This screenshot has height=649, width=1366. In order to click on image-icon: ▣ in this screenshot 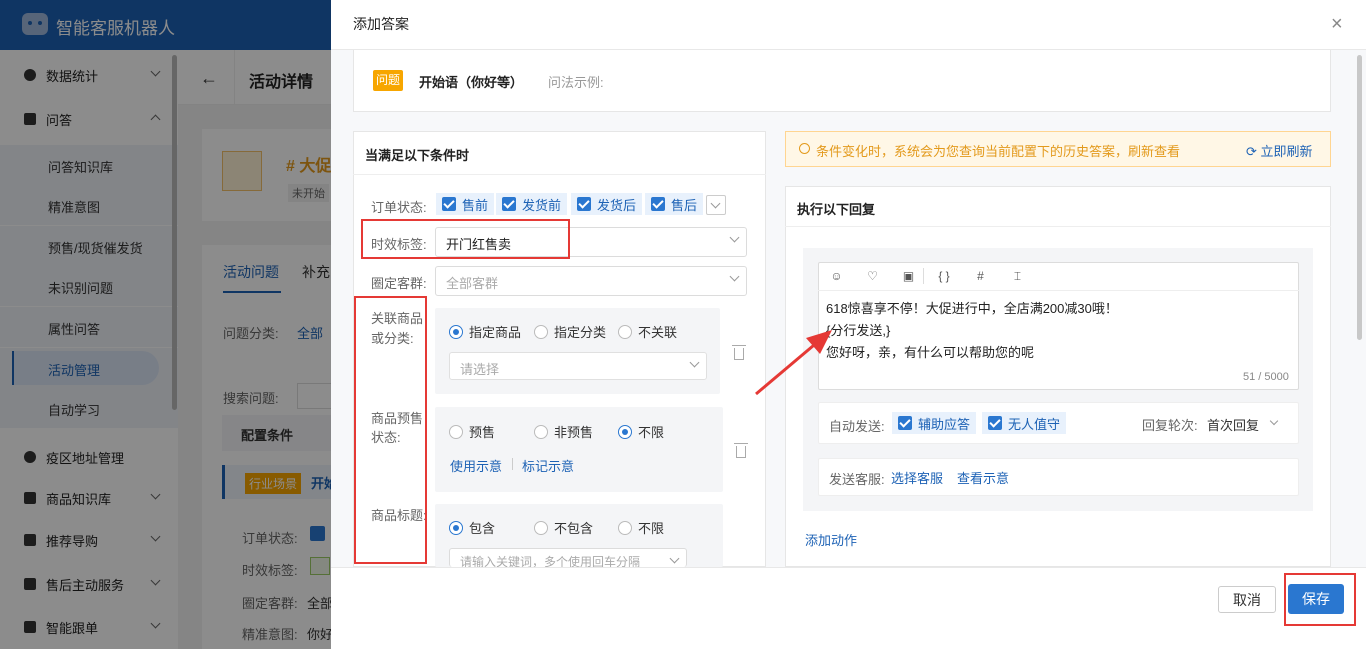, I will do `click(908, 276)`.